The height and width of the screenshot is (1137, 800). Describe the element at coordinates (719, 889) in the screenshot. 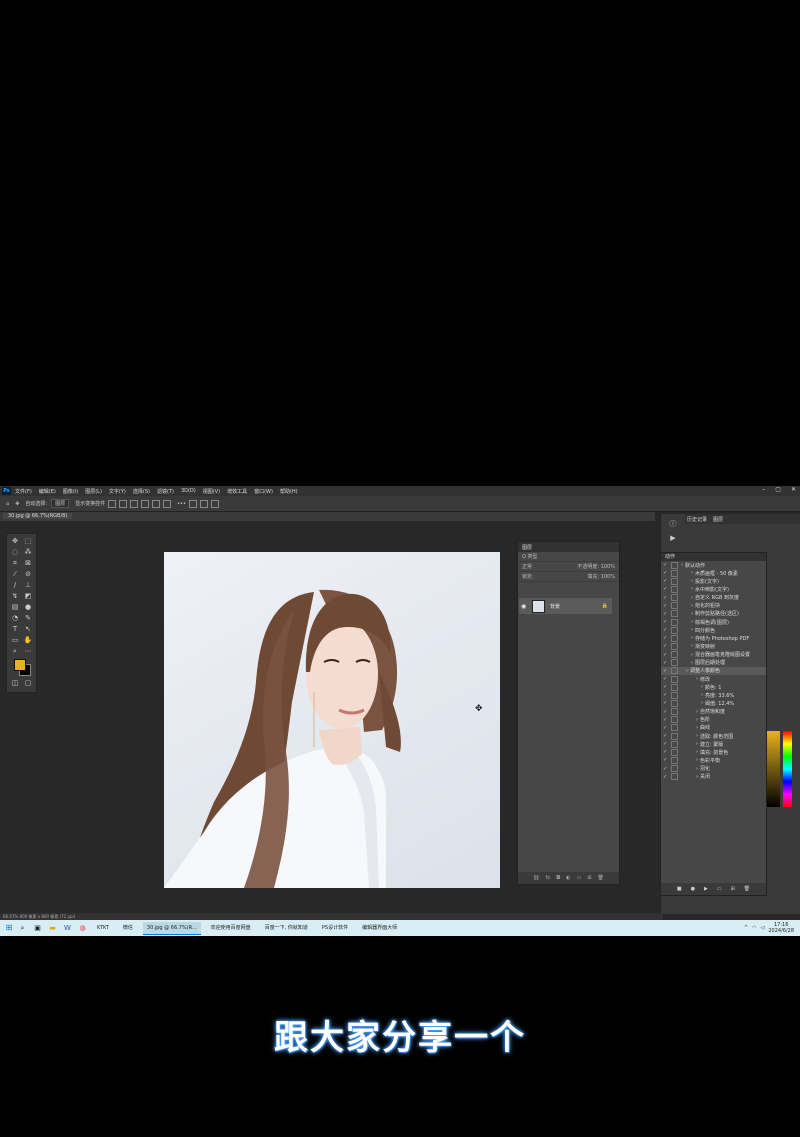

I see `new-set-icon: ▭` at that location.